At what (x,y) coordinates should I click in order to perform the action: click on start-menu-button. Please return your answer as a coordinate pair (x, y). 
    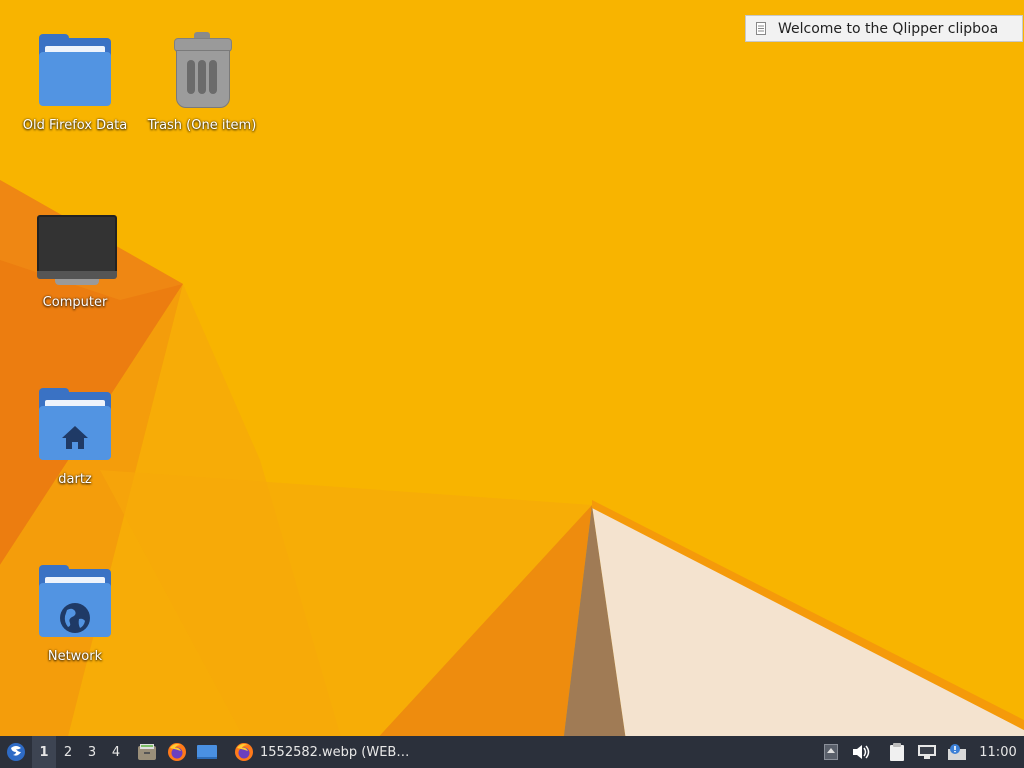
    Looking at the image, I should click on (16, 752).